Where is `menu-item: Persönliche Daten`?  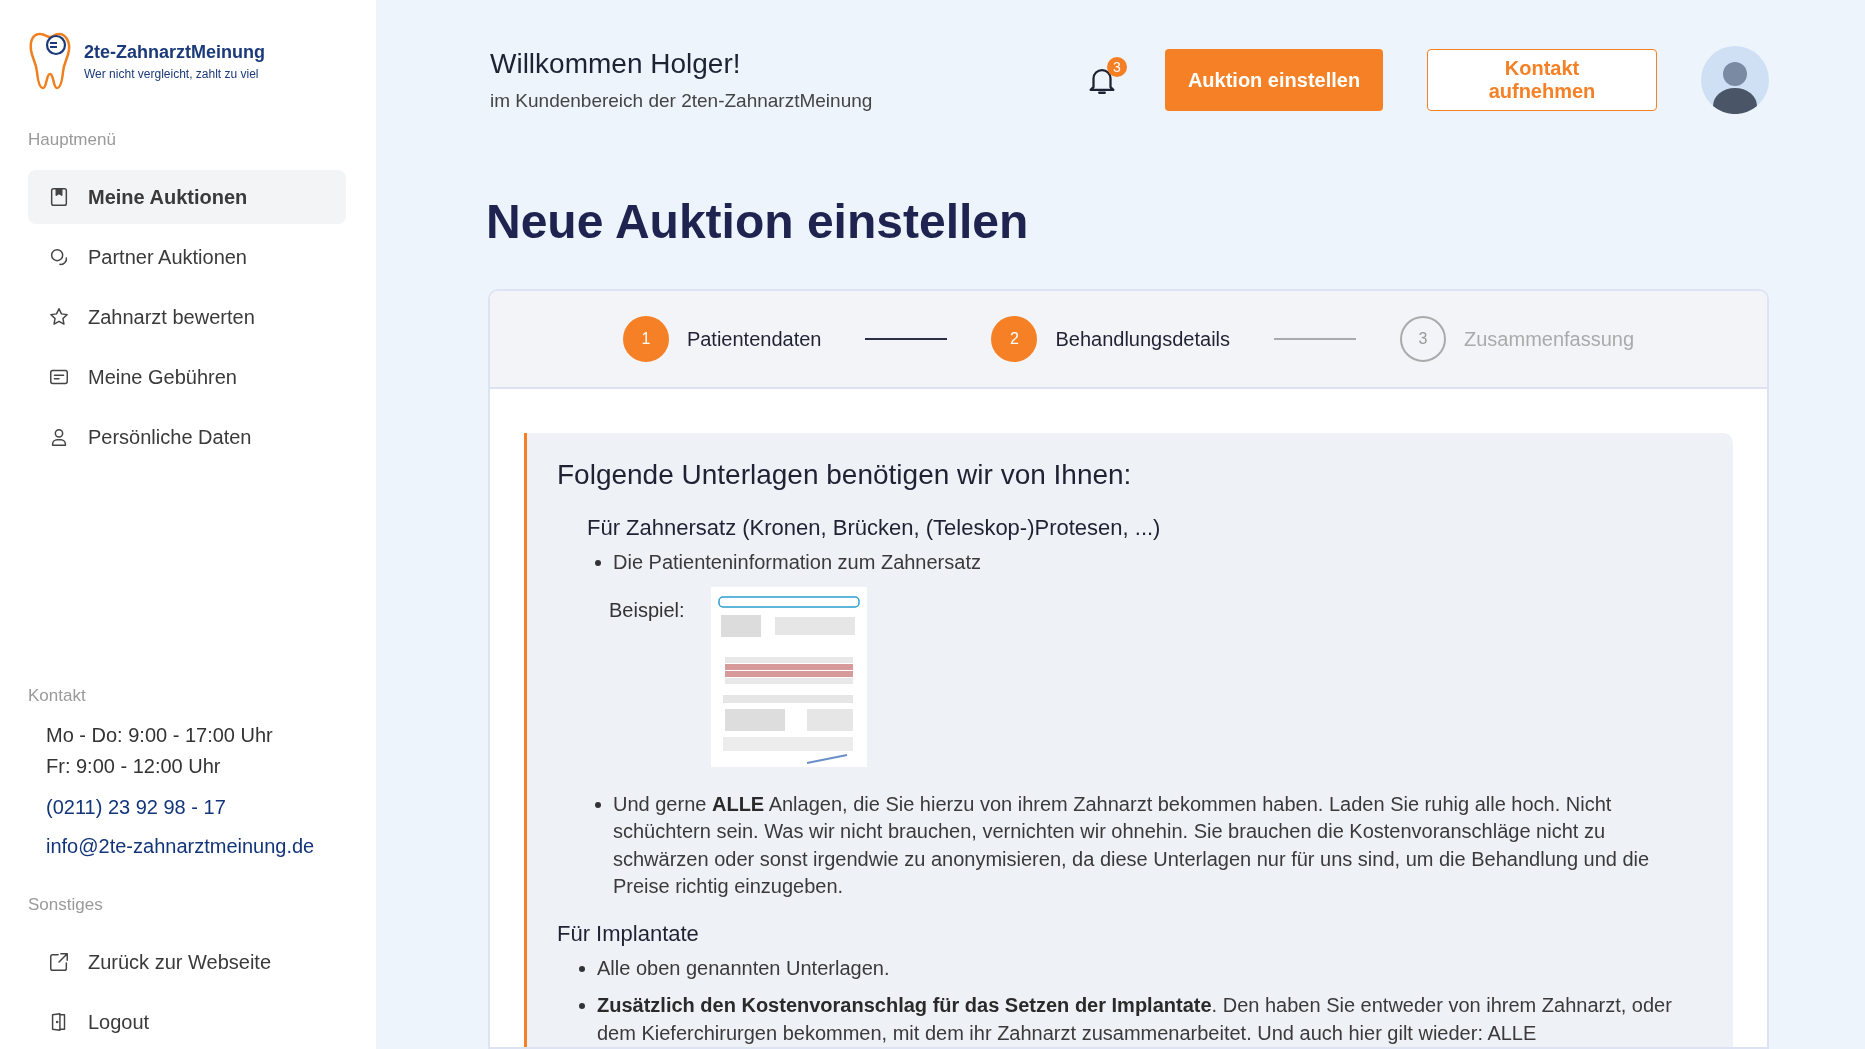
menu-item: Persönliche Daten is located at coordinates (187, 437).